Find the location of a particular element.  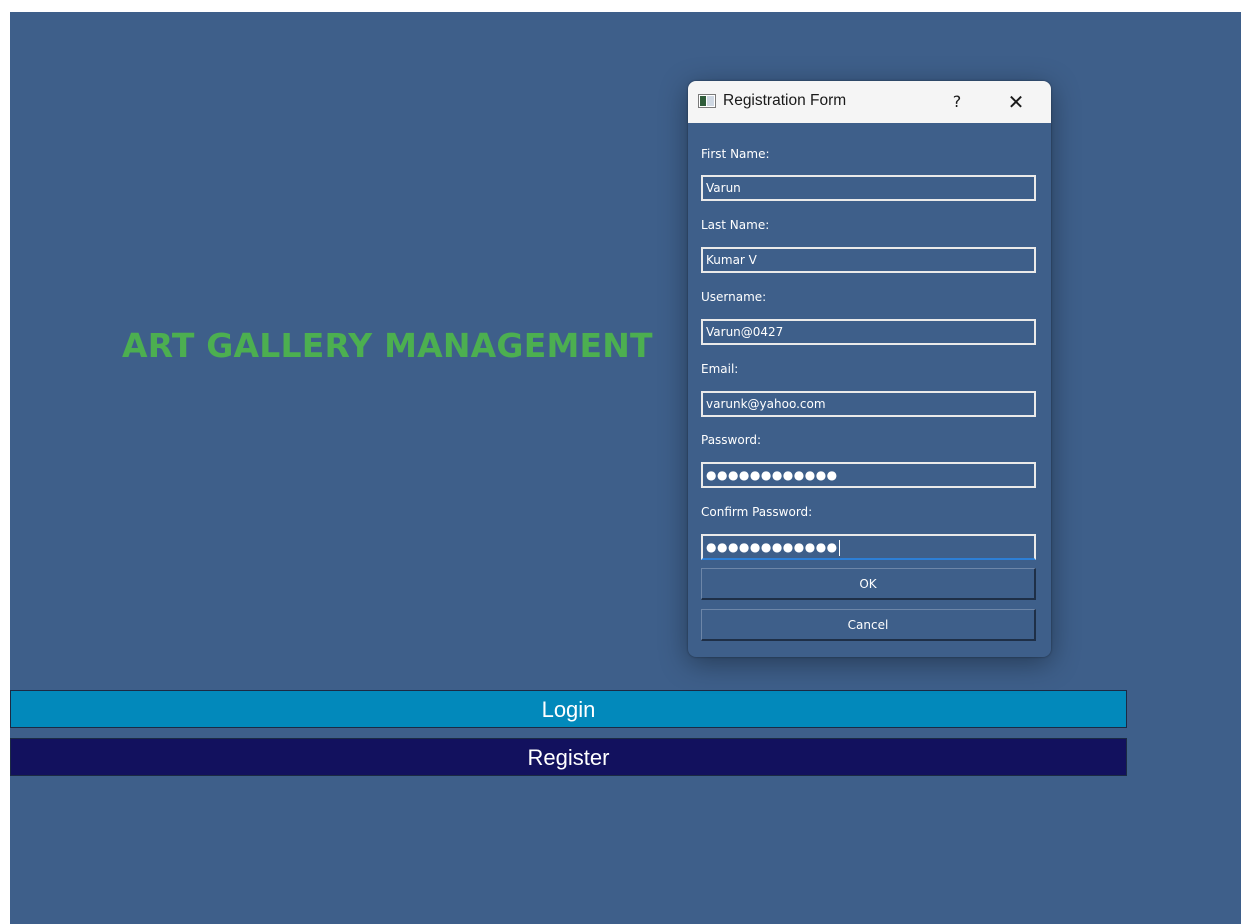

confirm-password-label: Confirm Password: is located at coordinates (757, 512).